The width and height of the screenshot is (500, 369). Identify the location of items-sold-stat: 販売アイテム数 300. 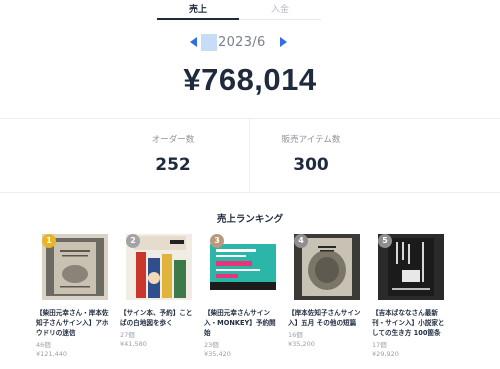
(311, 154).